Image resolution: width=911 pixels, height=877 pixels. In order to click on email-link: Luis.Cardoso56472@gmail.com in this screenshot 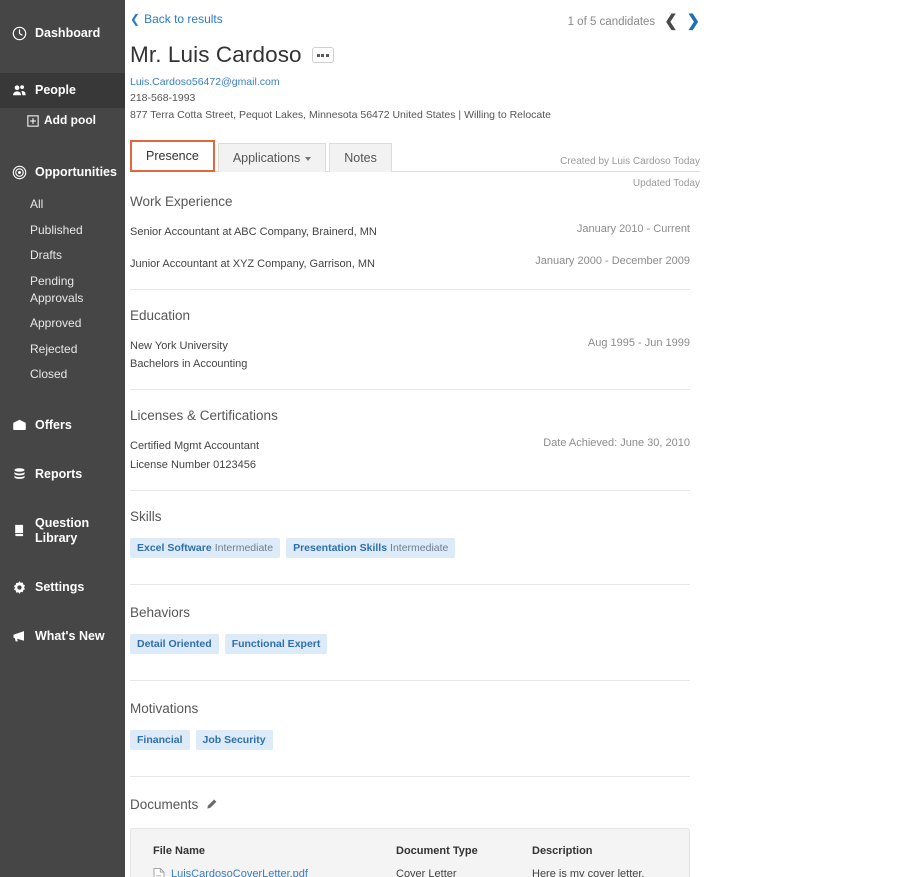, I will do `click(520, 82)`.